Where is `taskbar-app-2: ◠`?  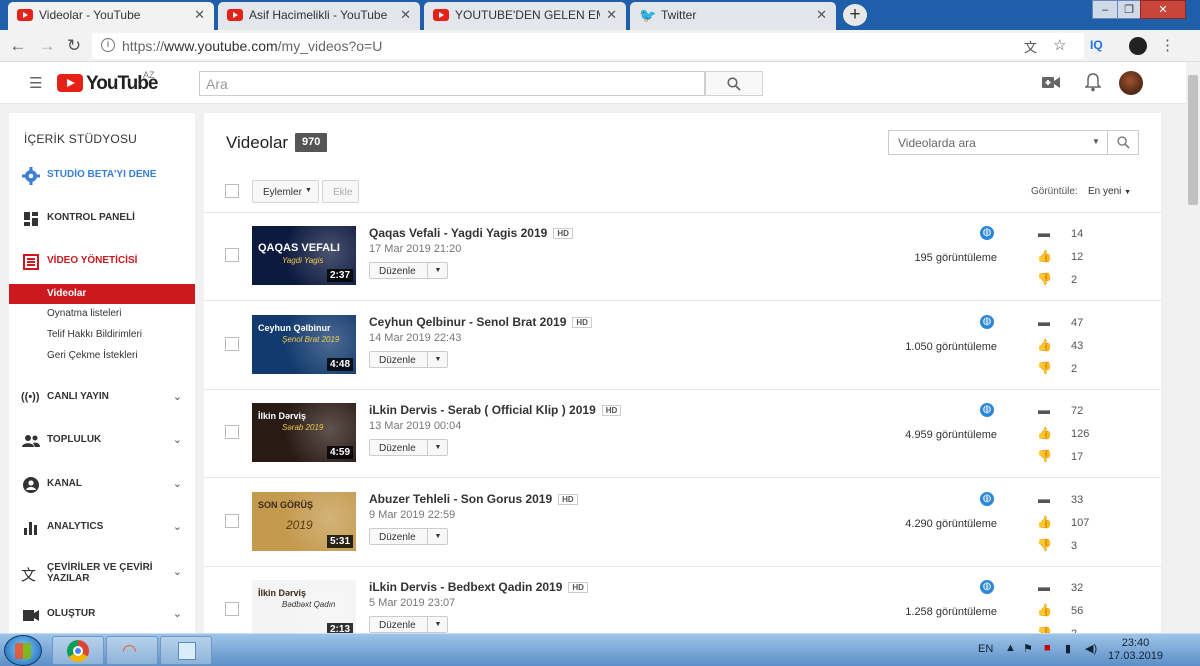 taskbar-app-2: ◠ is located at coordinates (132, 650).